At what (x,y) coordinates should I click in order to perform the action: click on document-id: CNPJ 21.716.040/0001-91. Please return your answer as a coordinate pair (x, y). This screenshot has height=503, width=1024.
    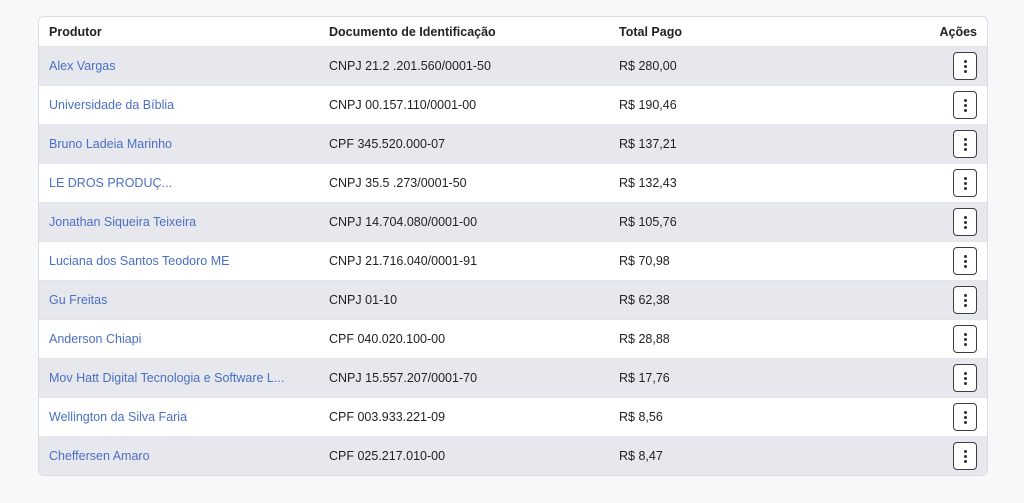
    Looking at the image, I should click on (403, 261).